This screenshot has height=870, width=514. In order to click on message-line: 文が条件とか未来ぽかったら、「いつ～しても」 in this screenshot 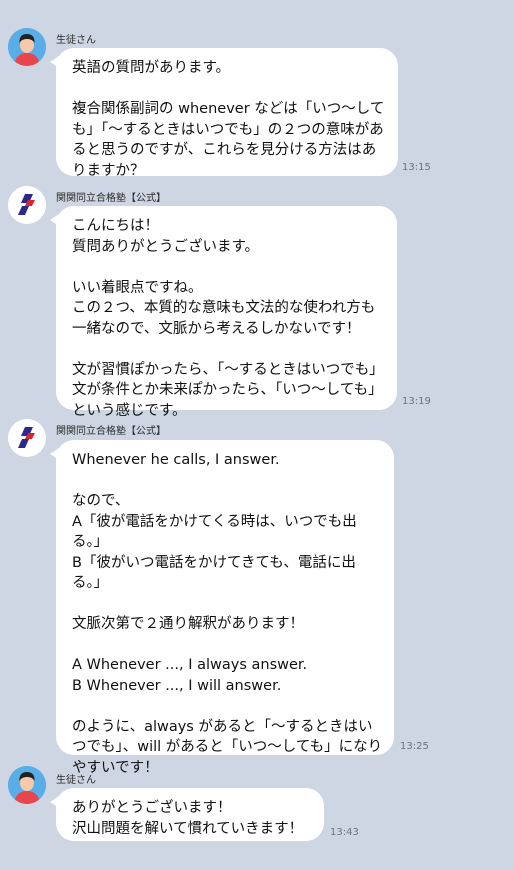, I will do `click(227, 390)`.